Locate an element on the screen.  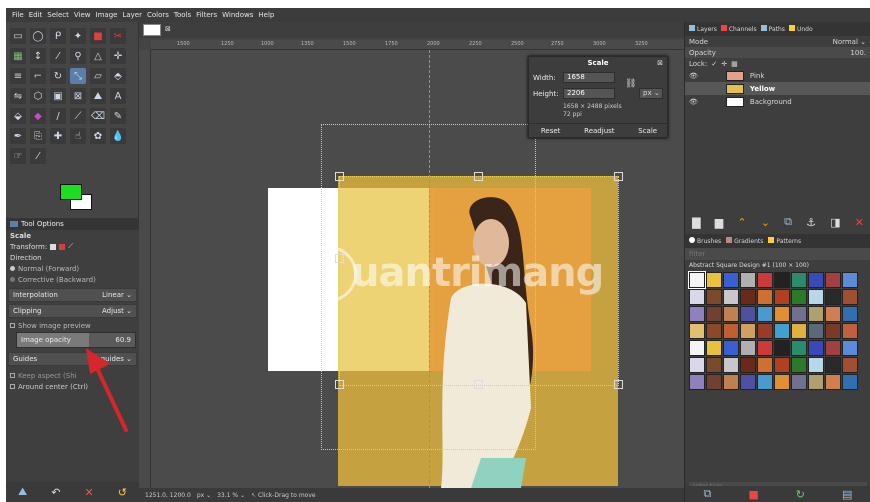
direction-normal-radio is located at coordinates (12, 268).